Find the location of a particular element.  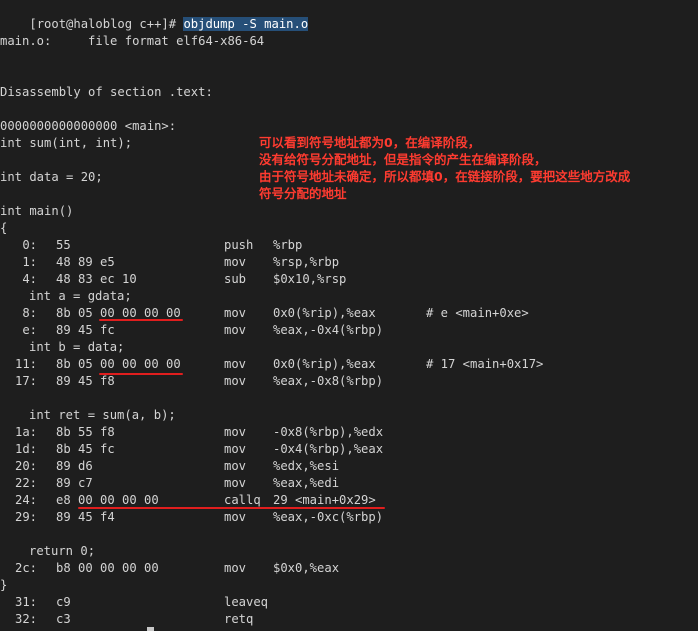

instruction-operands: $0x10,%rsp is located at coordinates (310, 279).